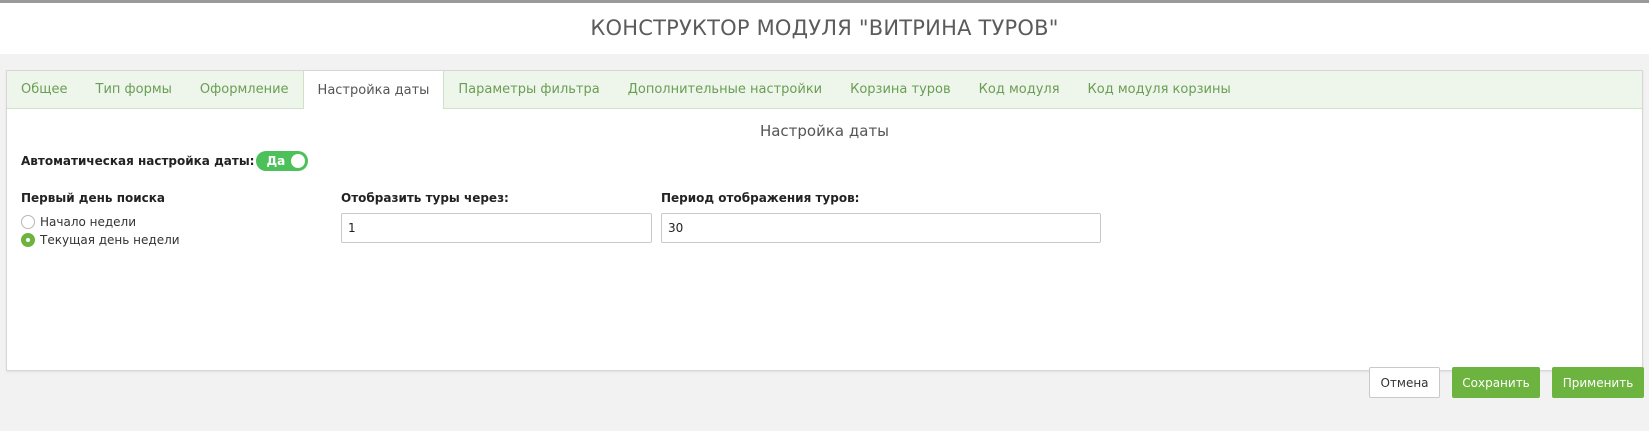  Describe the element at coordinates (725, 89) in the screenshot. I see `tab-additional-settings: Дополнительные настройки` at that location.